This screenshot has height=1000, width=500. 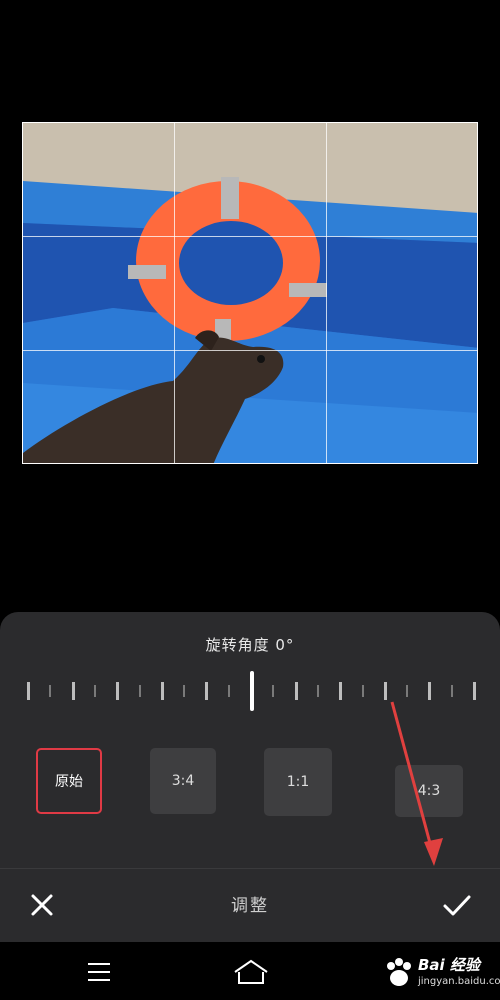 What do you see at coordinates (183, 781) in the screenshot?
I see `ratio-3-4-button: 3:4` at bounding box center [183, 781].